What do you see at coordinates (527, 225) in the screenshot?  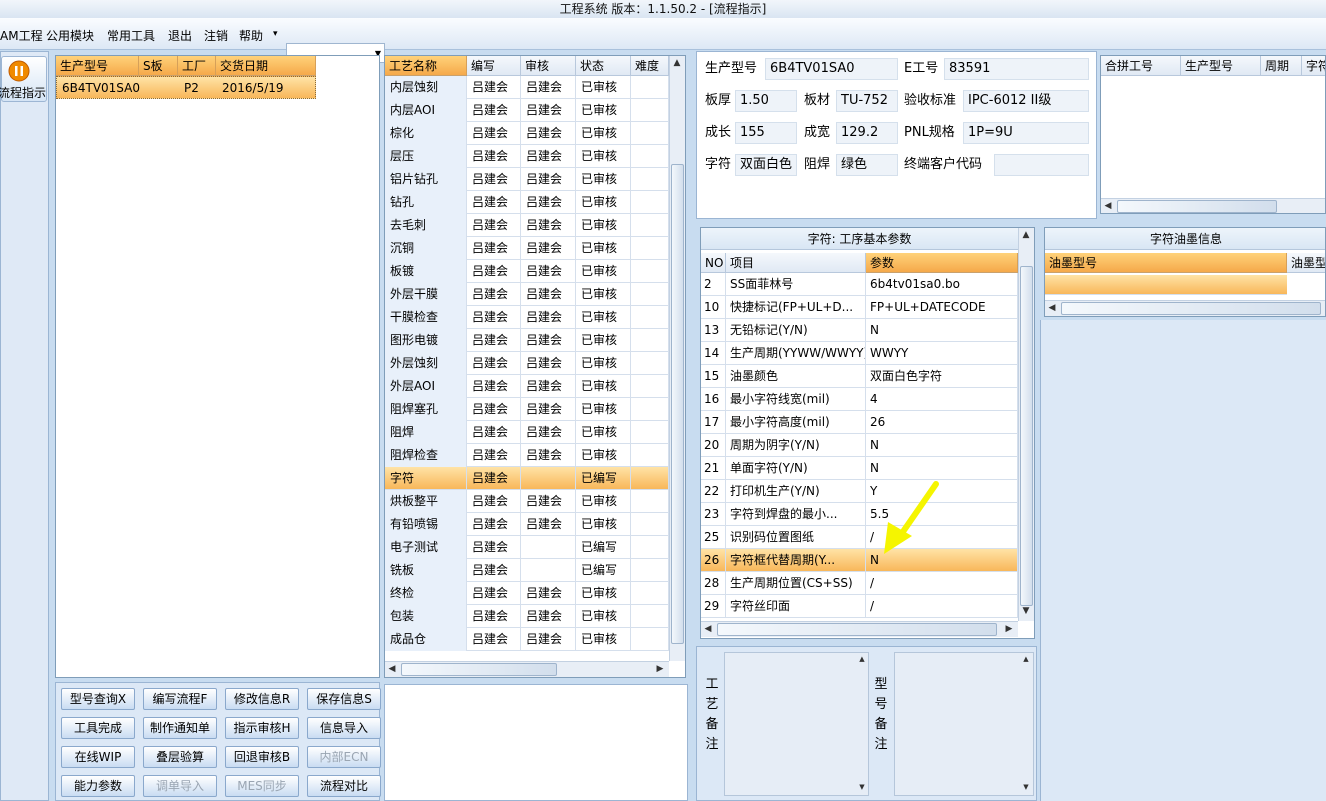 I see `table-row: 去毛刺 吕建会 吕建会 已审核` at bounding box center [527, 225].